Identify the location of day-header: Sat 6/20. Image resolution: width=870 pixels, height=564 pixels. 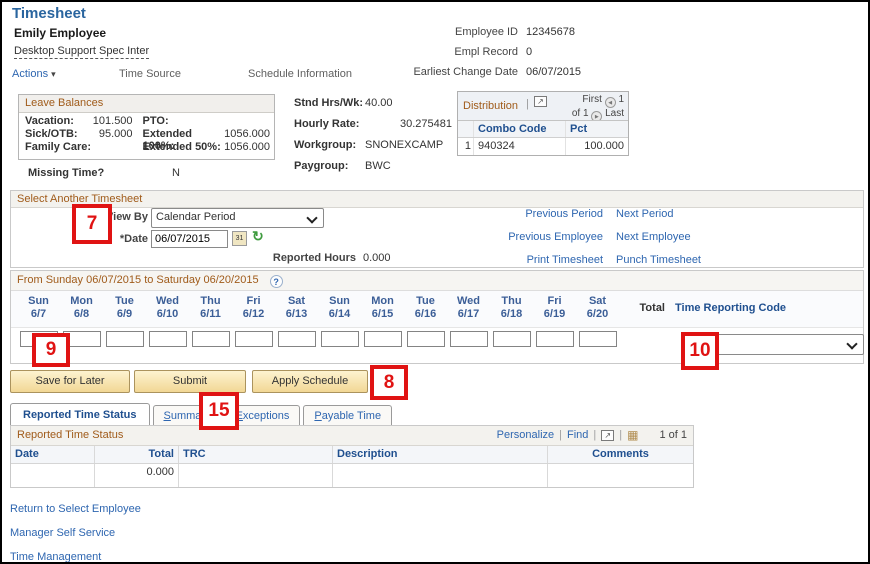
(597, 309).